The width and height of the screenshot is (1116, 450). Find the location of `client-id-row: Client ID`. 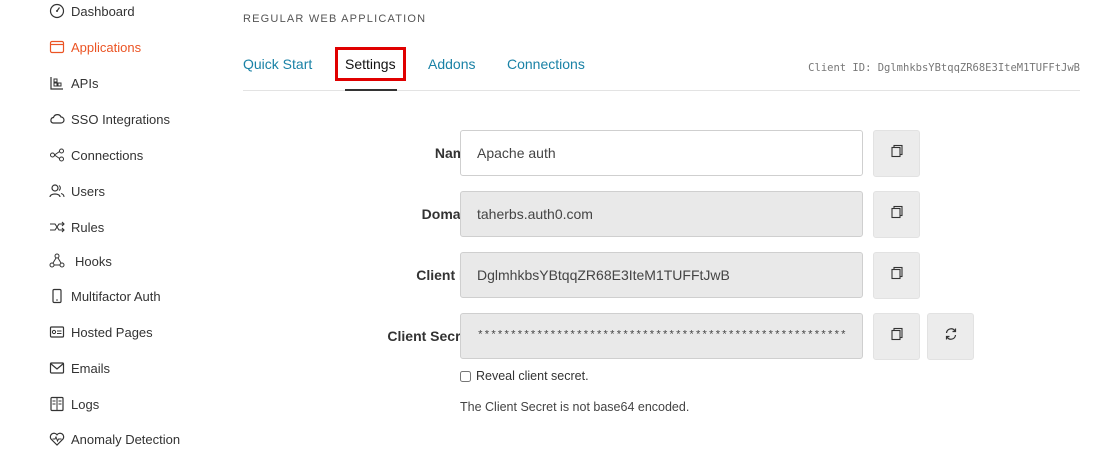

client-id-row: Client ID is located at coordinates (643, 275).